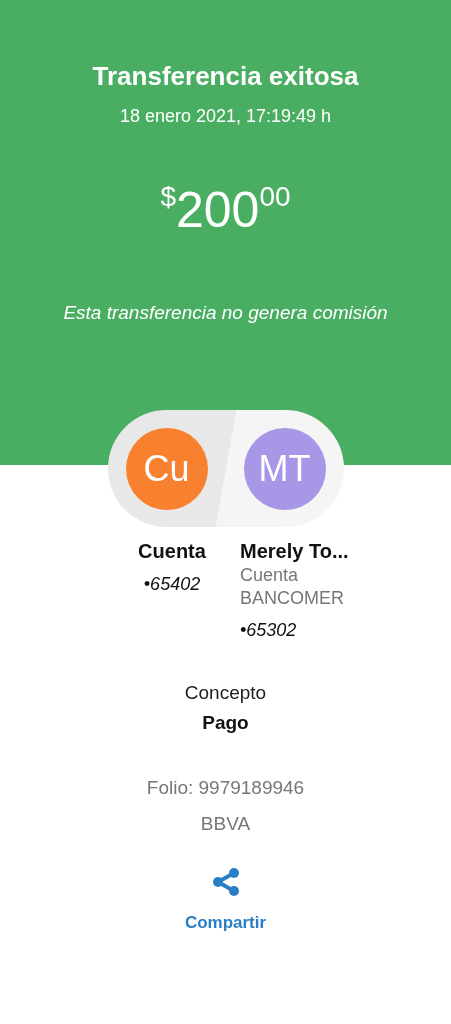  What do you see at coordinates (225, 723) in the screenshot?
I see `concept-value: Pago` at bounding box center [225, 723].